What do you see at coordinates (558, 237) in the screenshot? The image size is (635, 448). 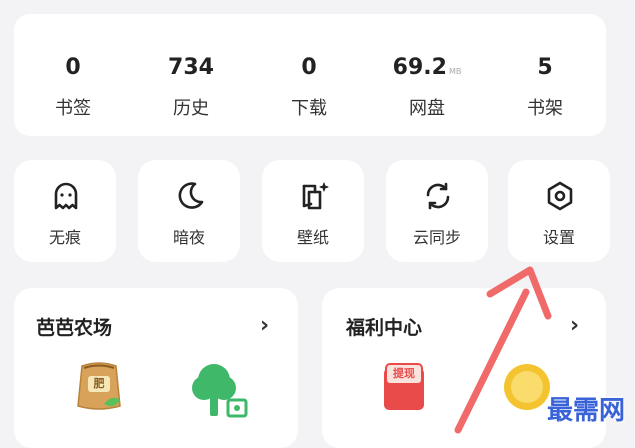 I see `tool-label: 设置` at bounding box center [558, 237].